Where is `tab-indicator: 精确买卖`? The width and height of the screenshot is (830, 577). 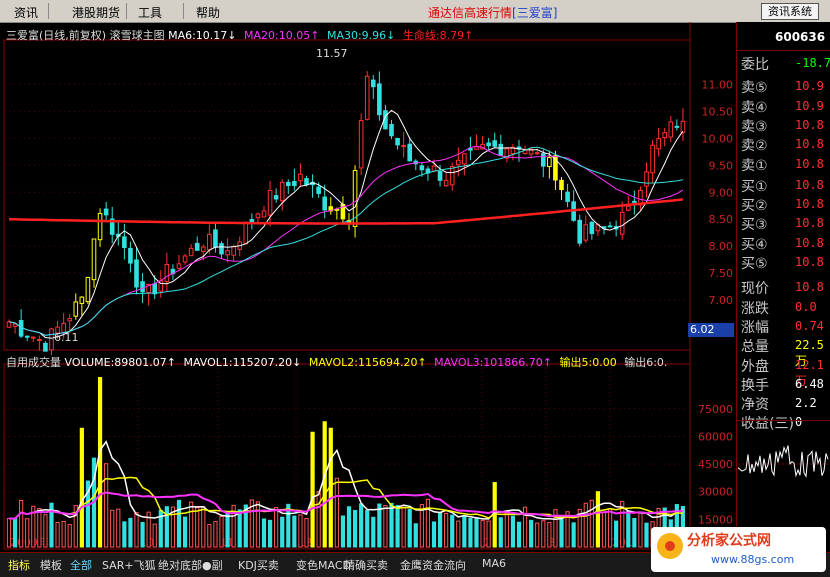 tab-indicator: 精确买卖 is located at coordinates (366, 565).